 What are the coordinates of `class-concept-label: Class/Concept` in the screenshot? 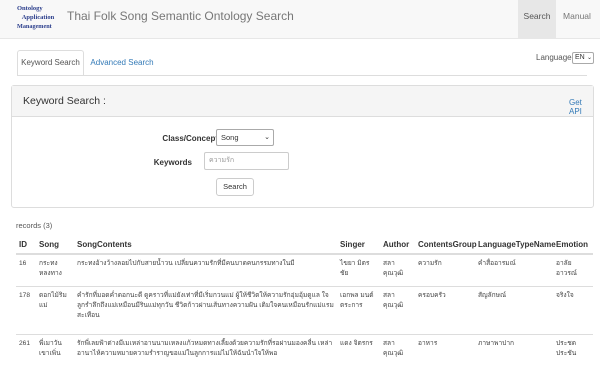 It's located at (190, 138).